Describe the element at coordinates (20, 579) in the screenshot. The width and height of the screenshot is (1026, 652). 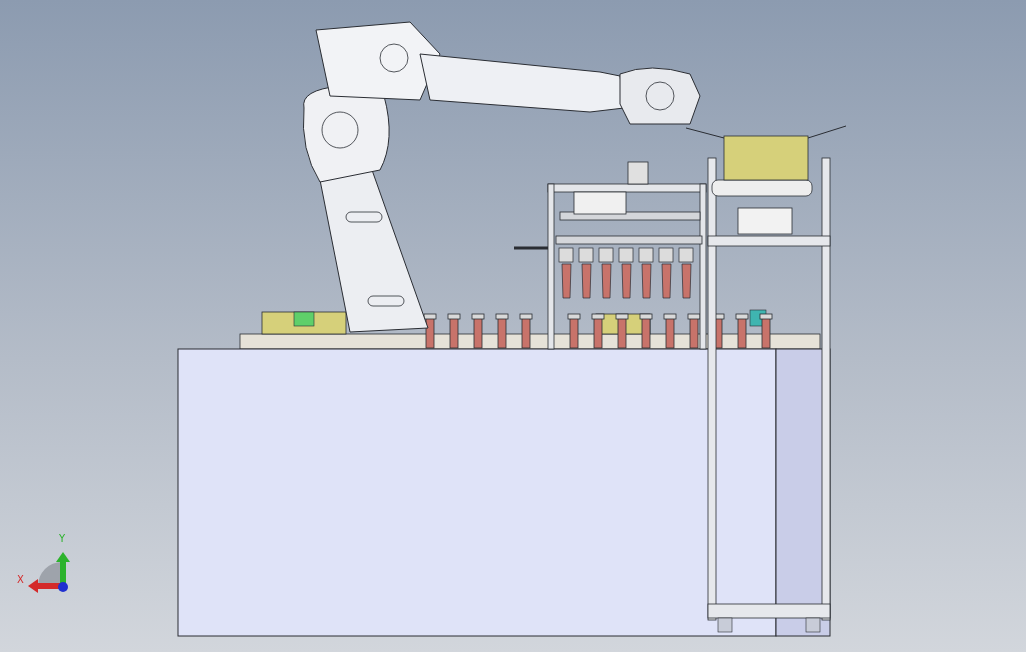
I see `x-axis-label: X` at that location.